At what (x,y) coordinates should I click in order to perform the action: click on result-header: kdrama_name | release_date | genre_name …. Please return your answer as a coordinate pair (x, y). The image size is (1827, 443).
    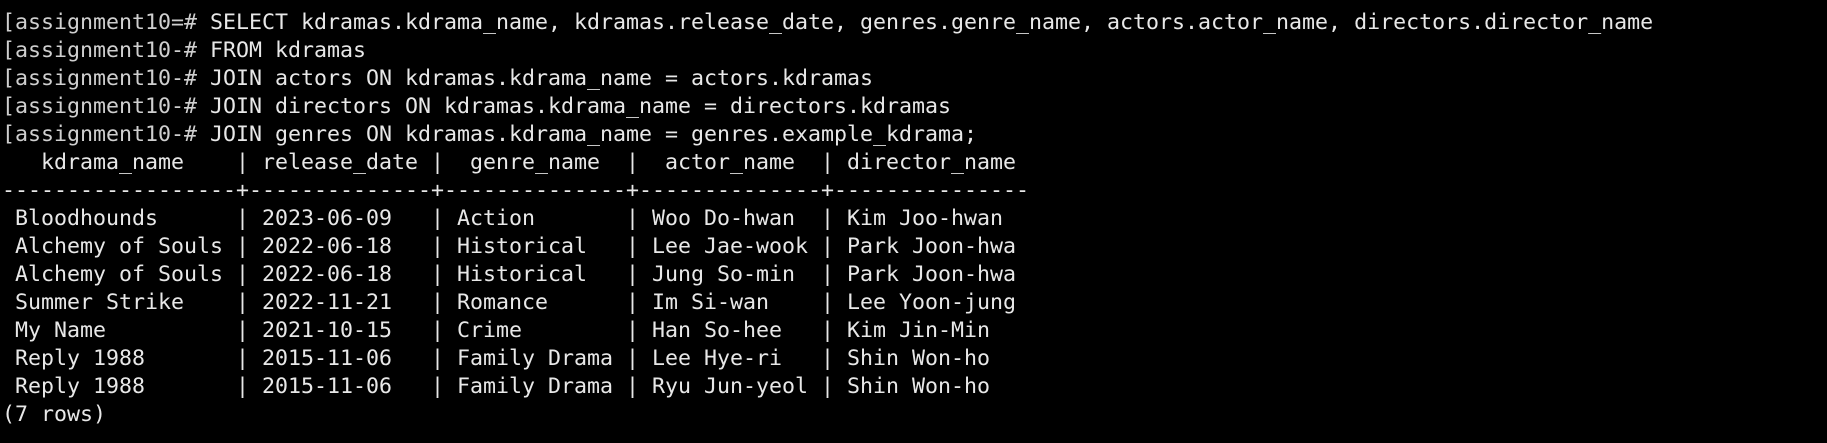
    Looking at the image, I should click on (509, 162).